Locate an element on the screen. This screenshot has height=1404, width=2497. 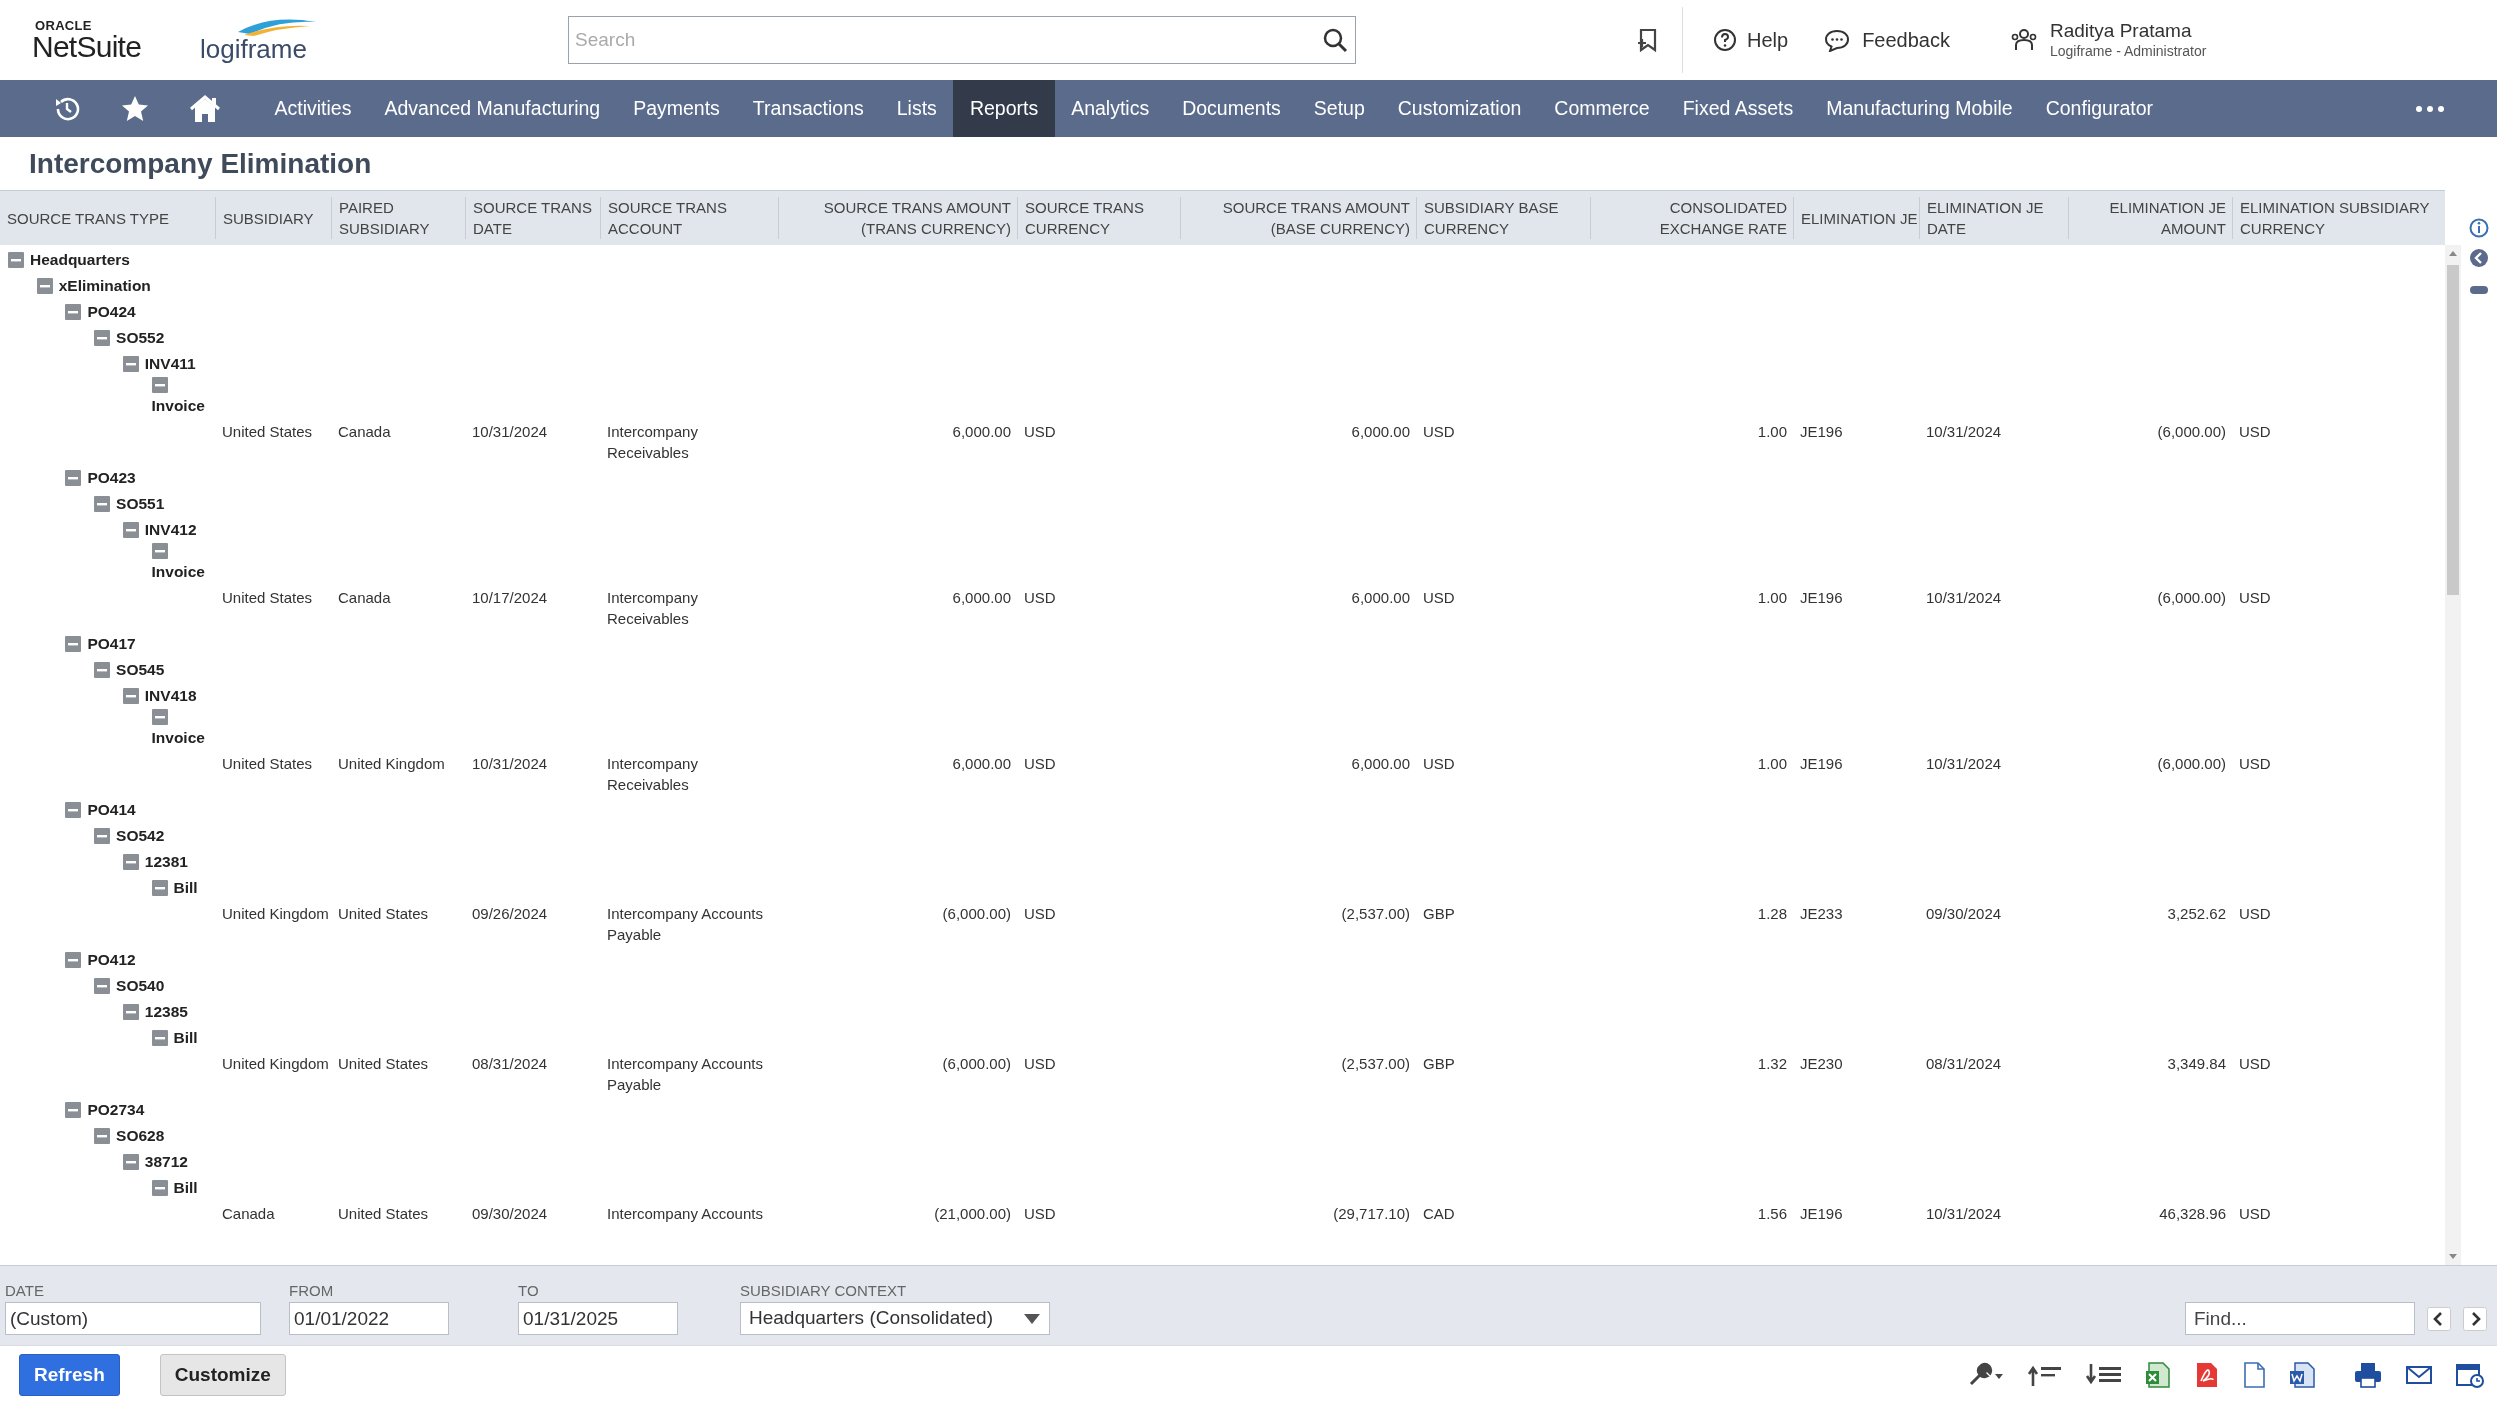
column-header: ELIMINATION SUBSIDIARY CURRENCY is located at coordinates (2339, 218).